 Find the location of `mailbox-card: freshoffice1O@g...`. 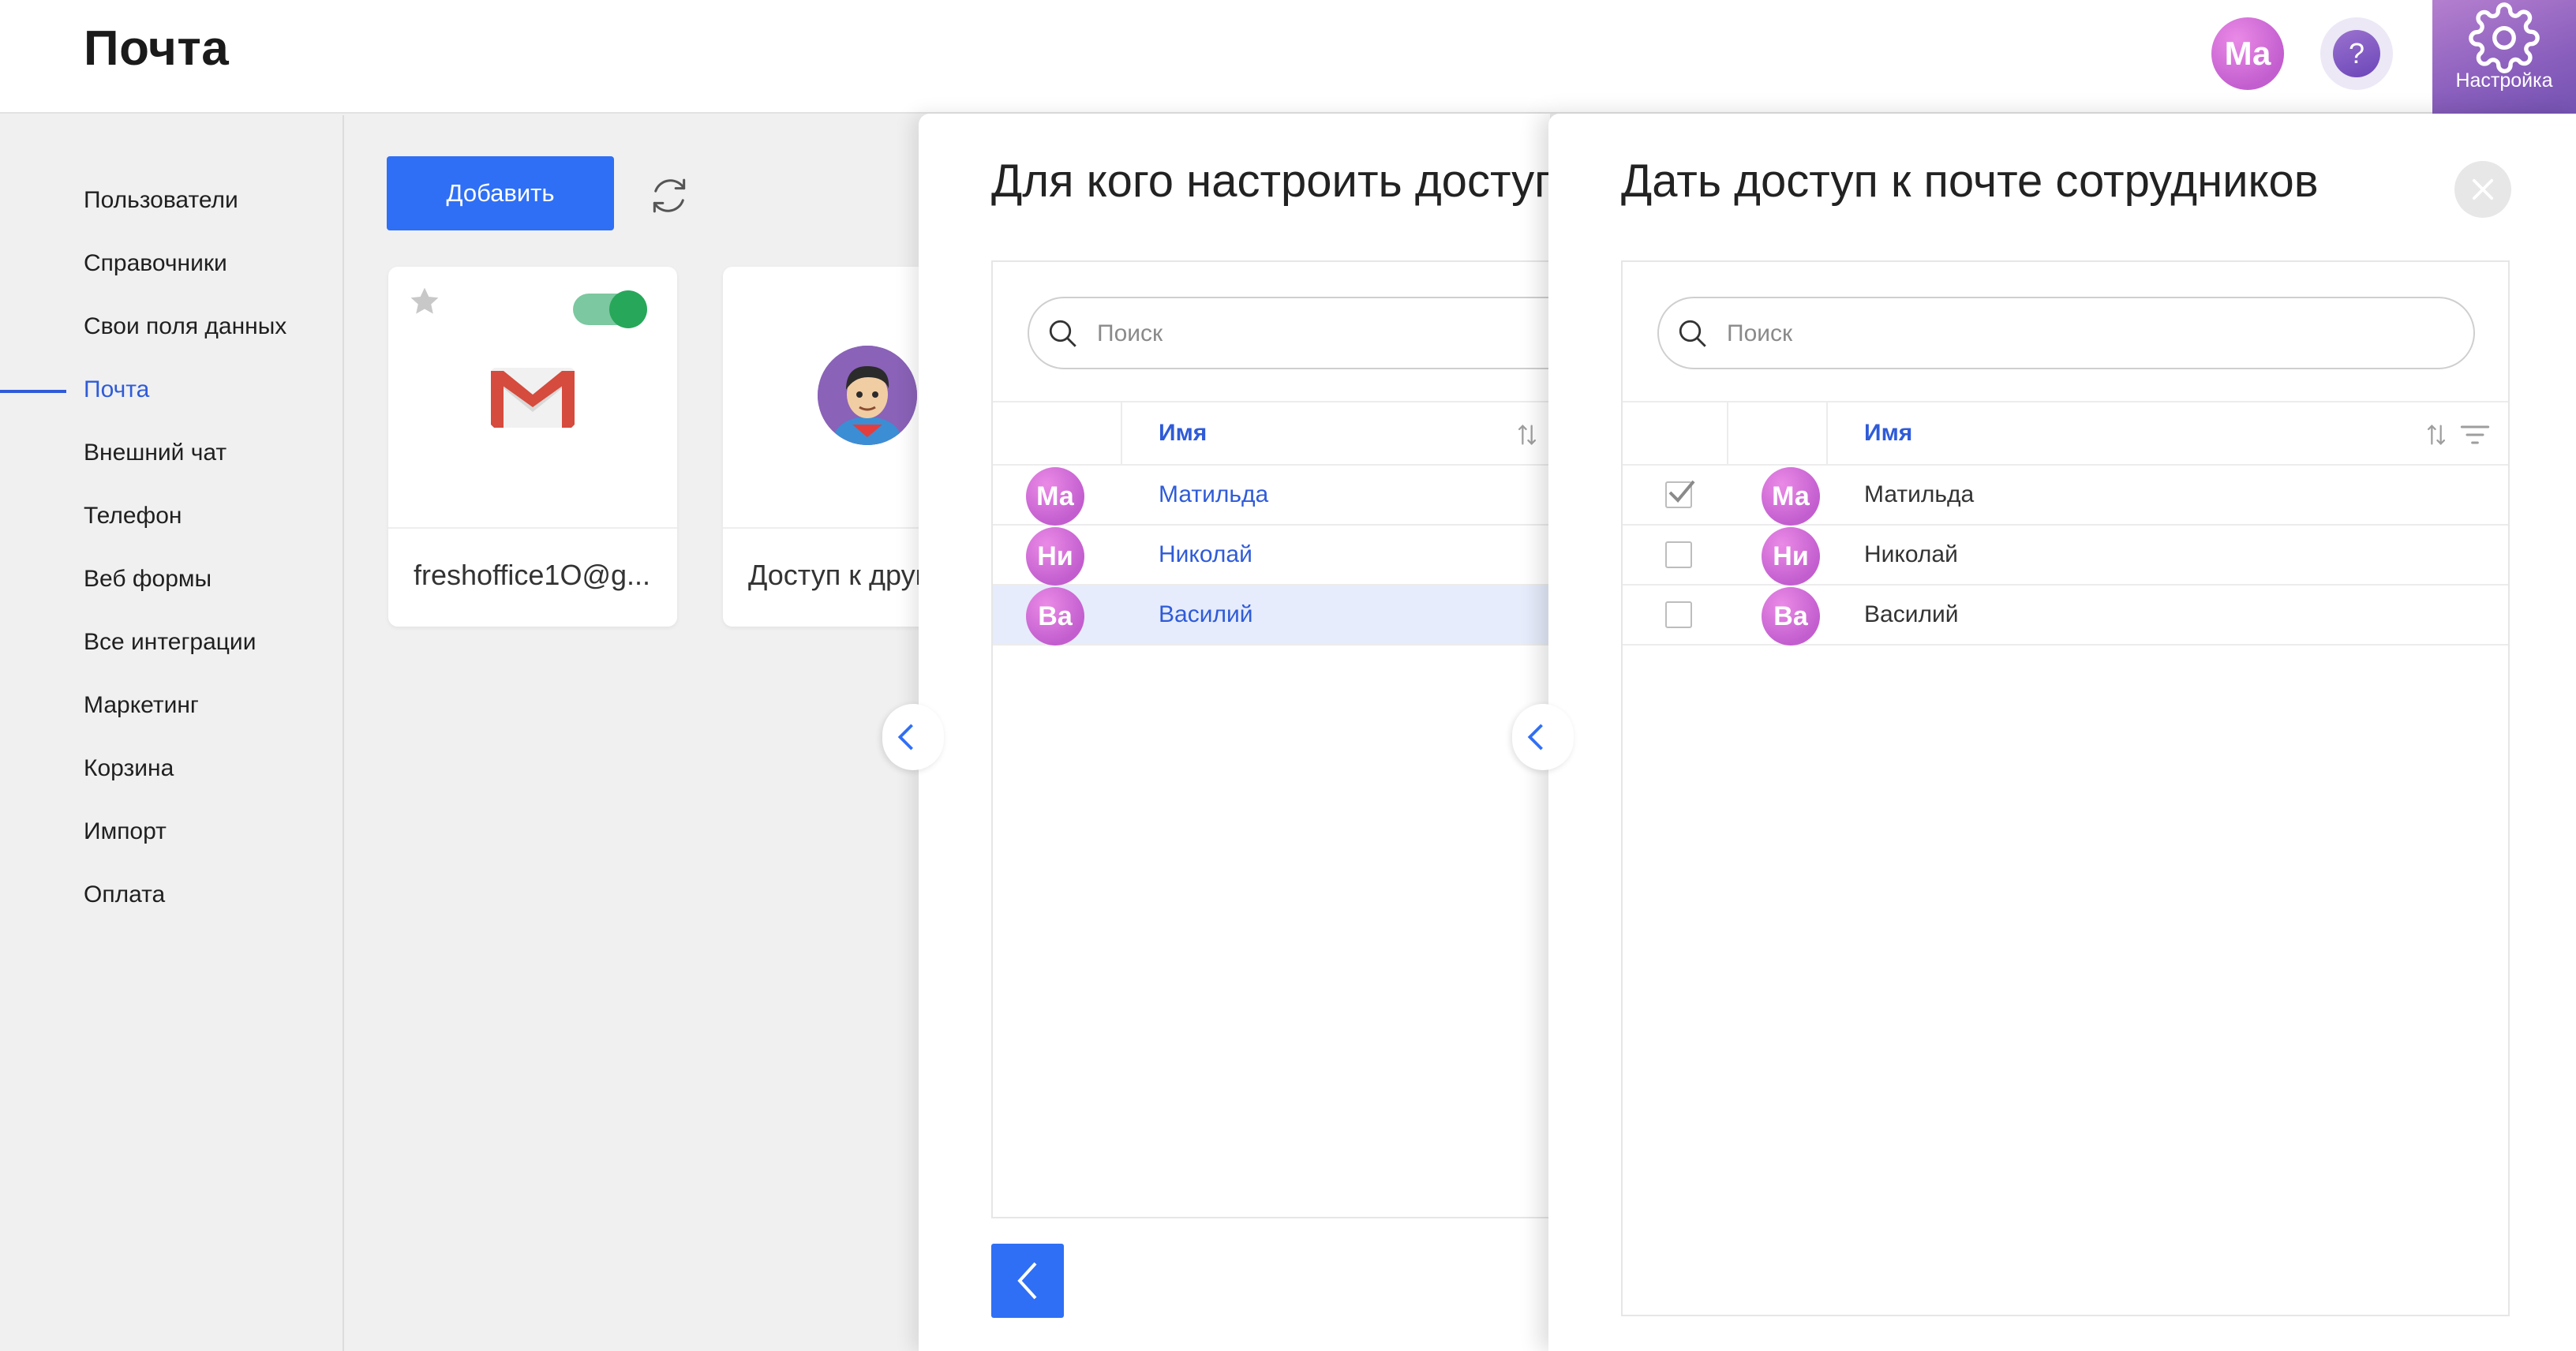

mailbox-card: freshoffice1O@g... is located at coordinates (532, 447).